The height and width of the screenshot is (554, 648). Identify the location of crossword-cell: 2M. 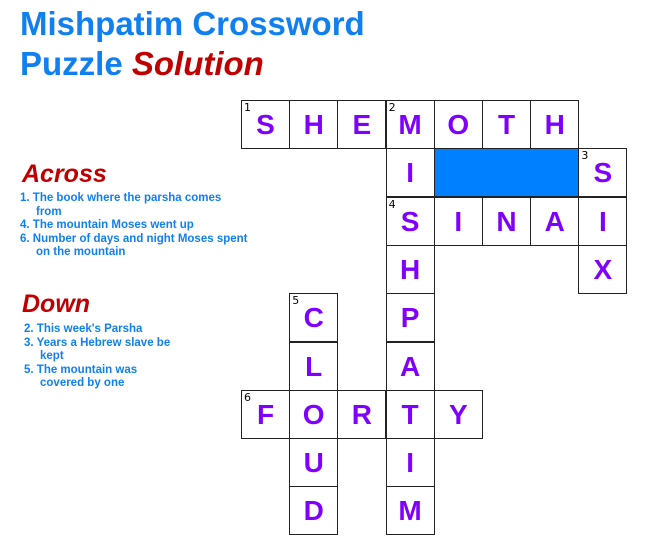
(410, 124).